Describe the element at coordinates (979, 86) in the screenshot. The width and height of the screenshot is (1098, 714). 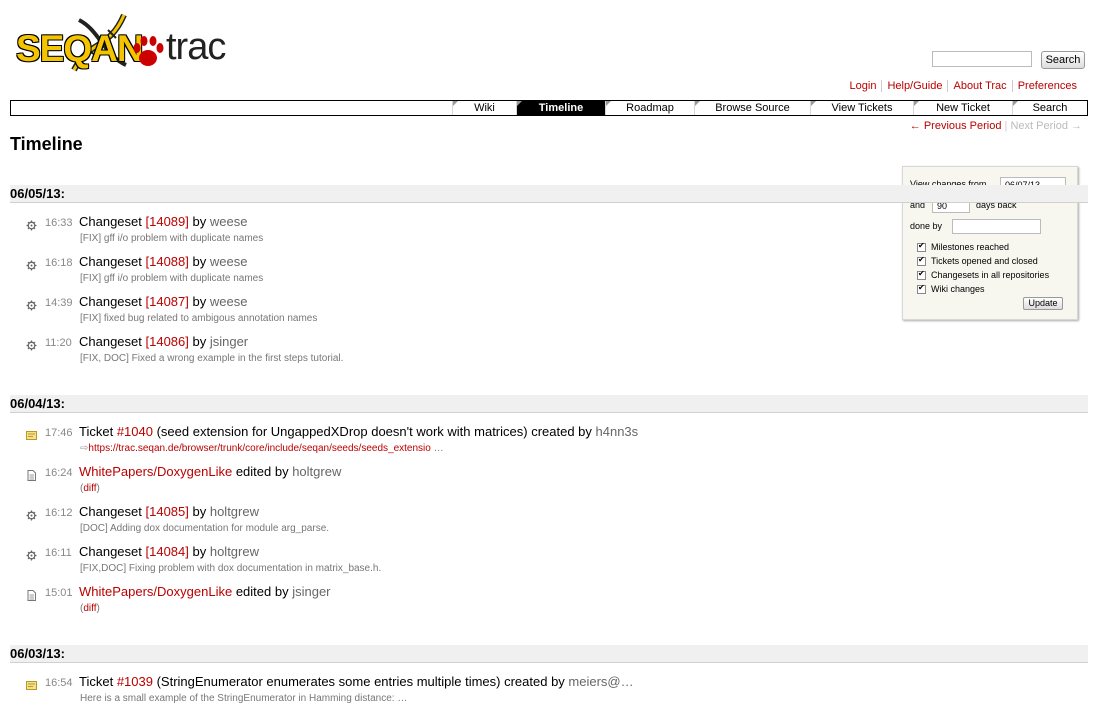
I see `about-trac-link: About Trac` at that location.